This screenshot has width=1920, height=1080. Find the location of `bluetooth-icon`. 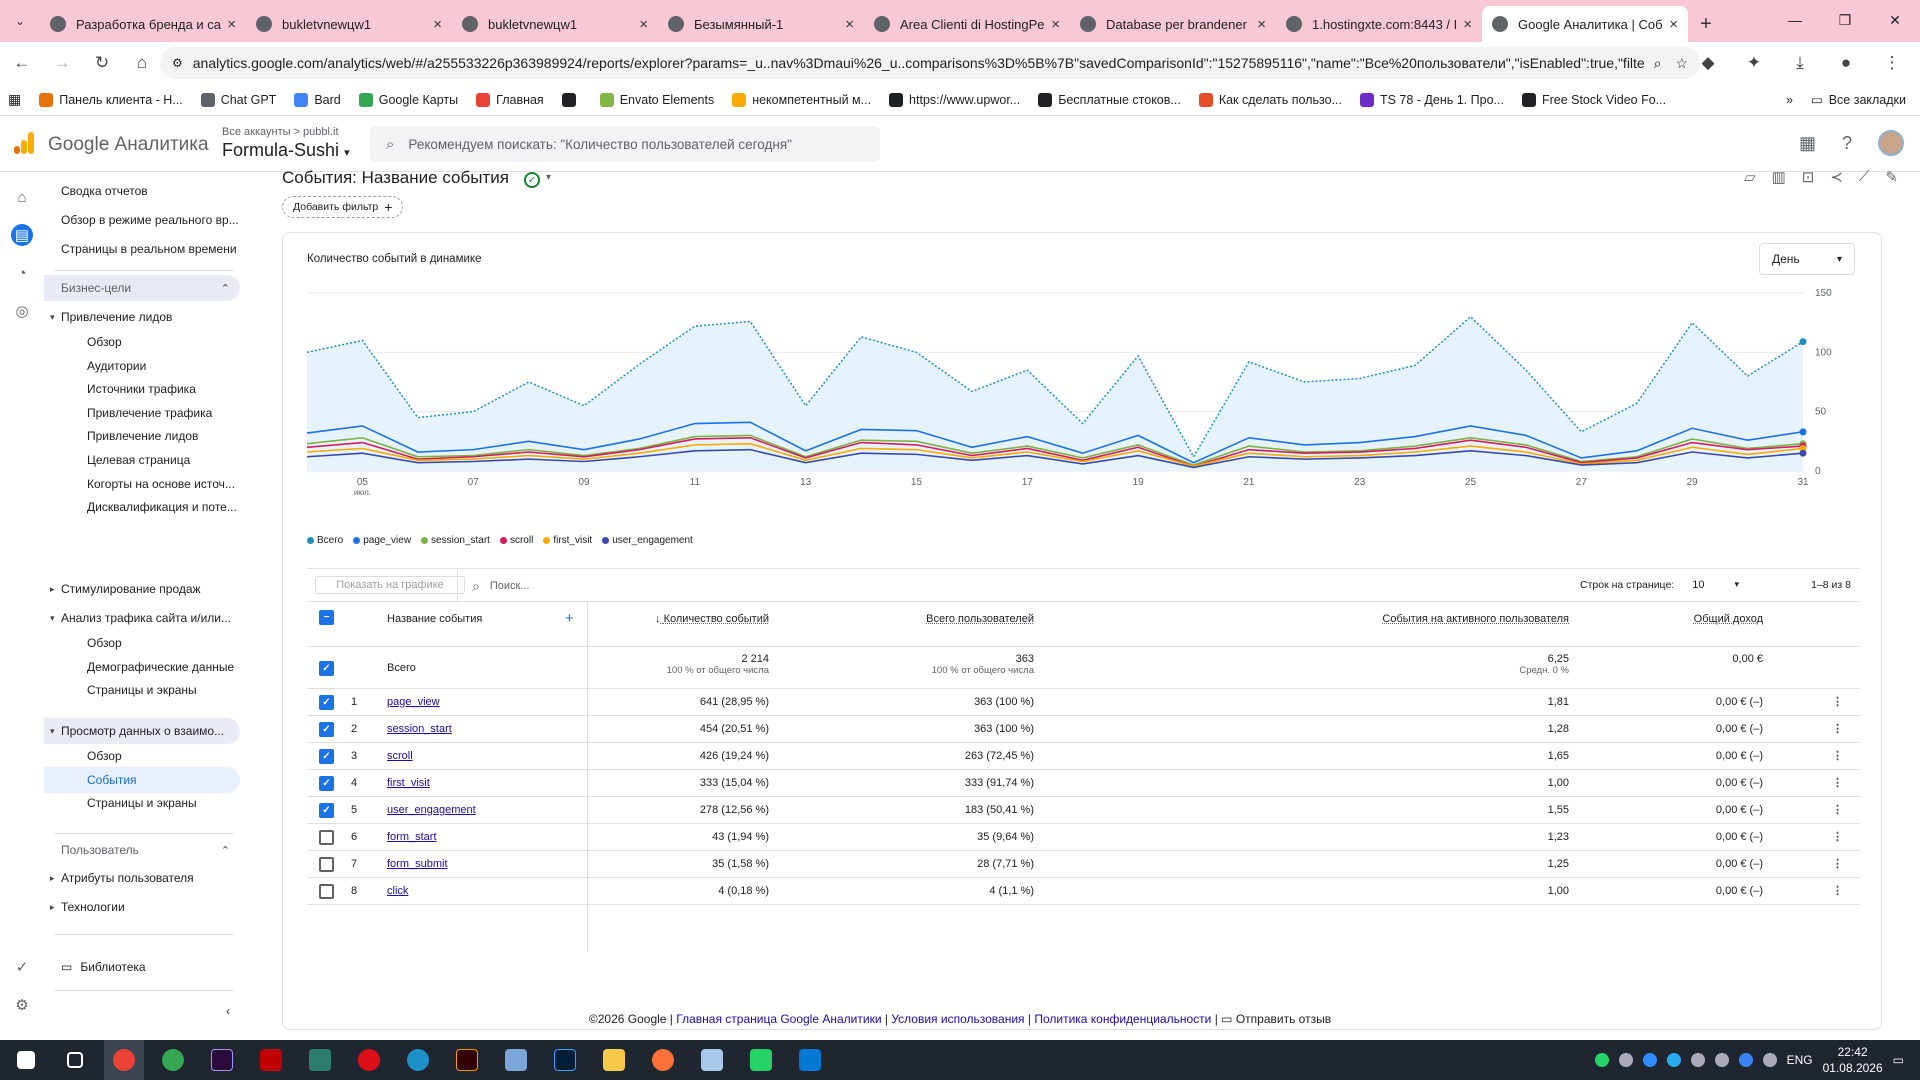

bluetooth-icon is located at coordinates (1745, 1060).